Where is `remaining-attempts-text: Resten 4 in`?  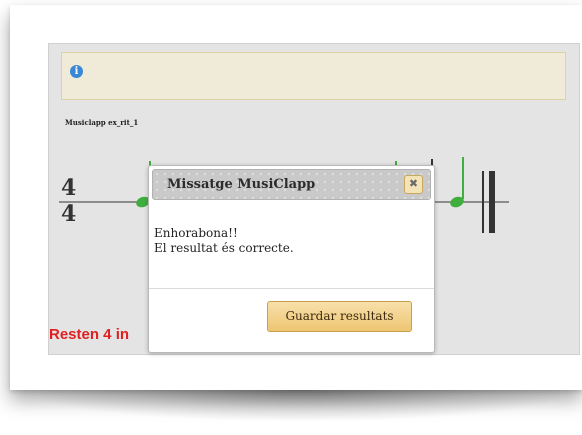
remaining-attempts-text: Resten 4 in is located at coordinates (89, 334).